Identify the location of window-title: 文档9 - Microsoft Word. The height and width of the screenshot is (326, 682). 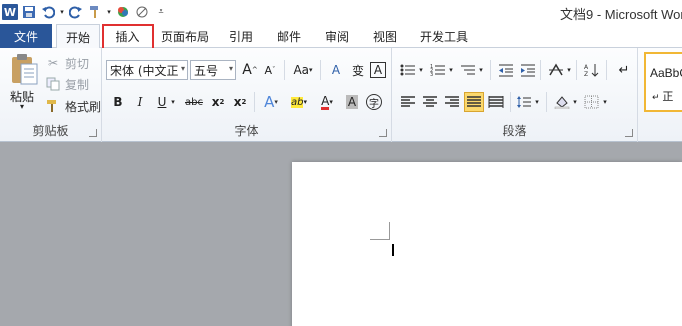
(621, 14).